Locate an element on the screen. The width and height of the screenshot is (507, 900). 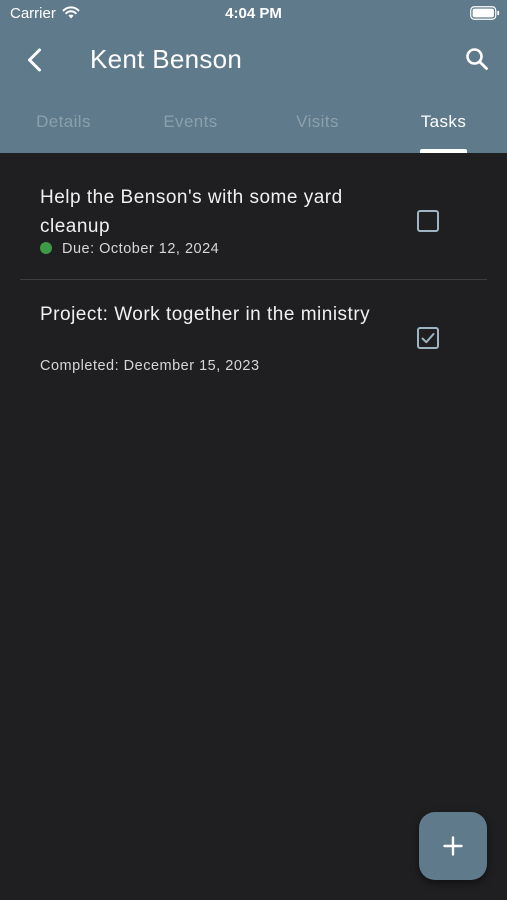
status-bar: Carrier 4:04 PM is located at coordinates (253, 14).